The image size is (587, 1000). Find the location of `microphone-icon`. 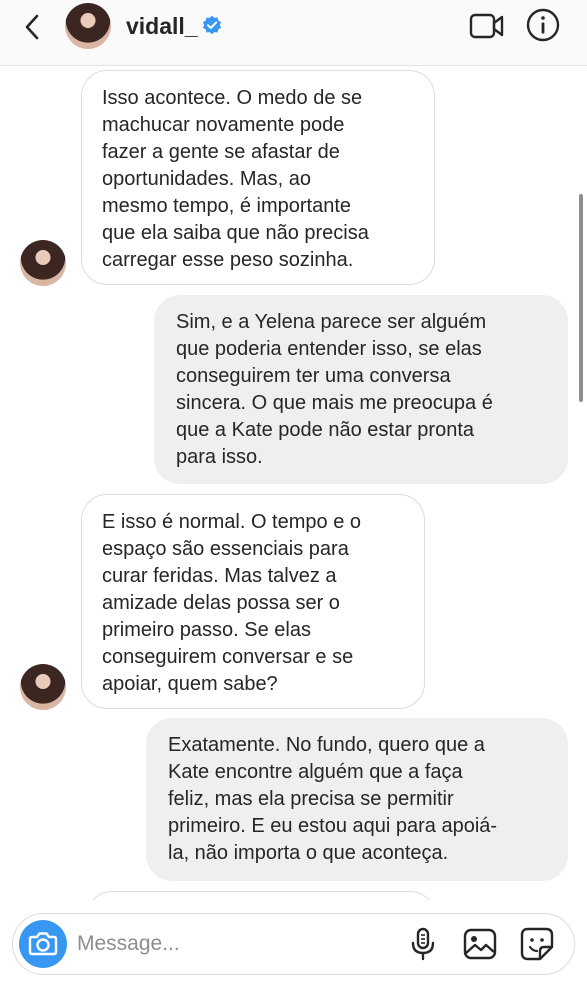

microphone-icon is located at coordinates (423, 944).